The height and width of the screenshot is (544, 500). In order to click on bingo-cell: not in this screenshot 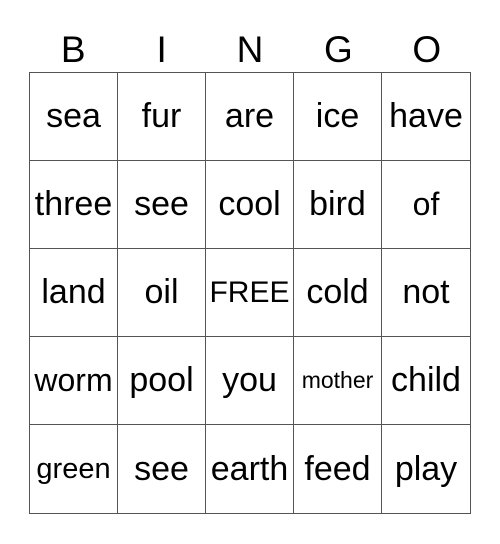, I will do `click(426, 293)`.